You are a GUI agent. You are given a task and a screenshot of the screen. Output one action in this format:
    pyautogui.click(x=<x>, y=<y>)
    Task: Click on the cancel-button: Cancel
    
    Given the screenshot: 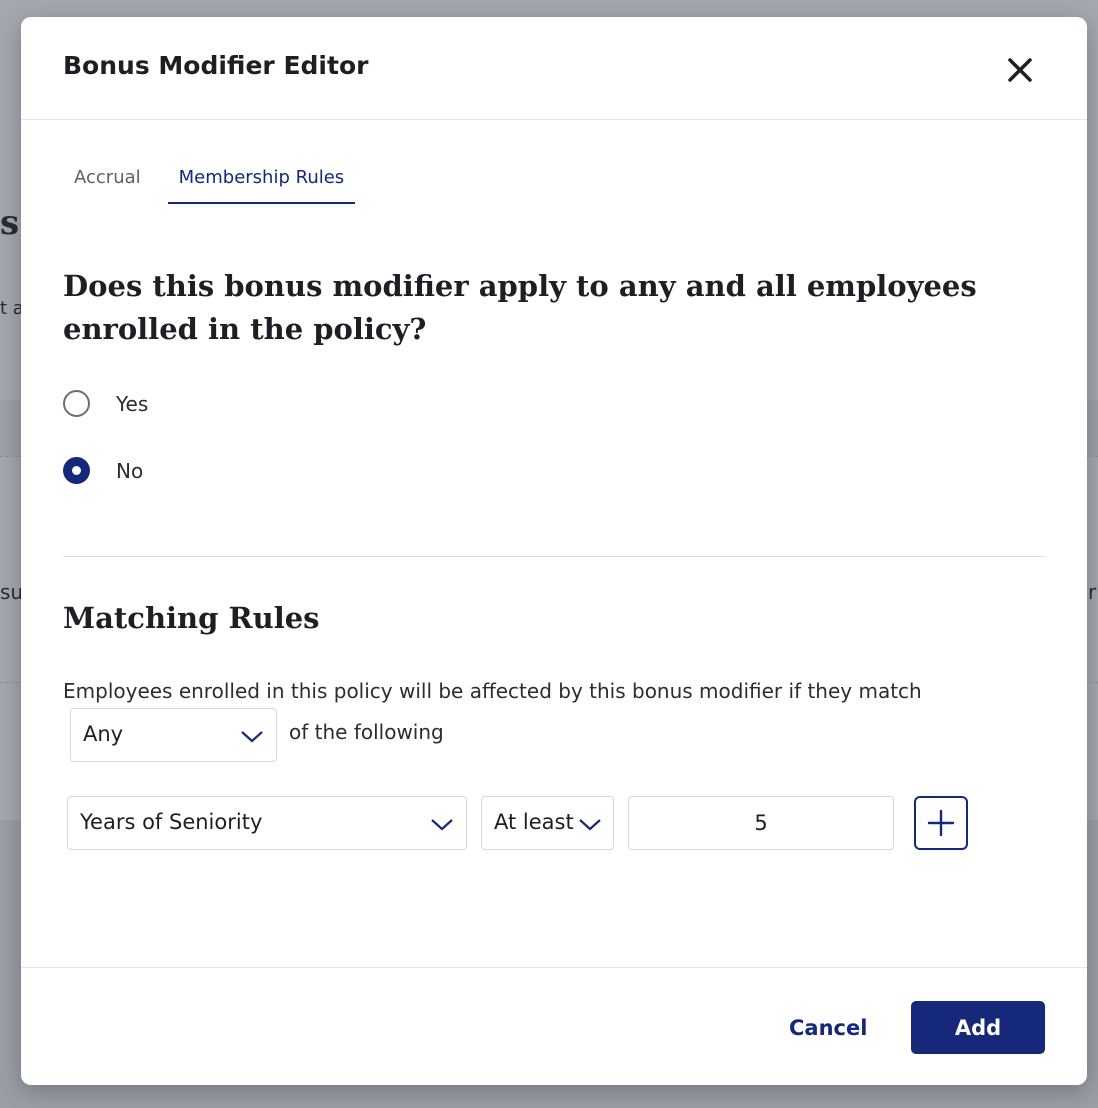 What is the action you would take?
    pyautogui.click(x=828, y=1028)
    